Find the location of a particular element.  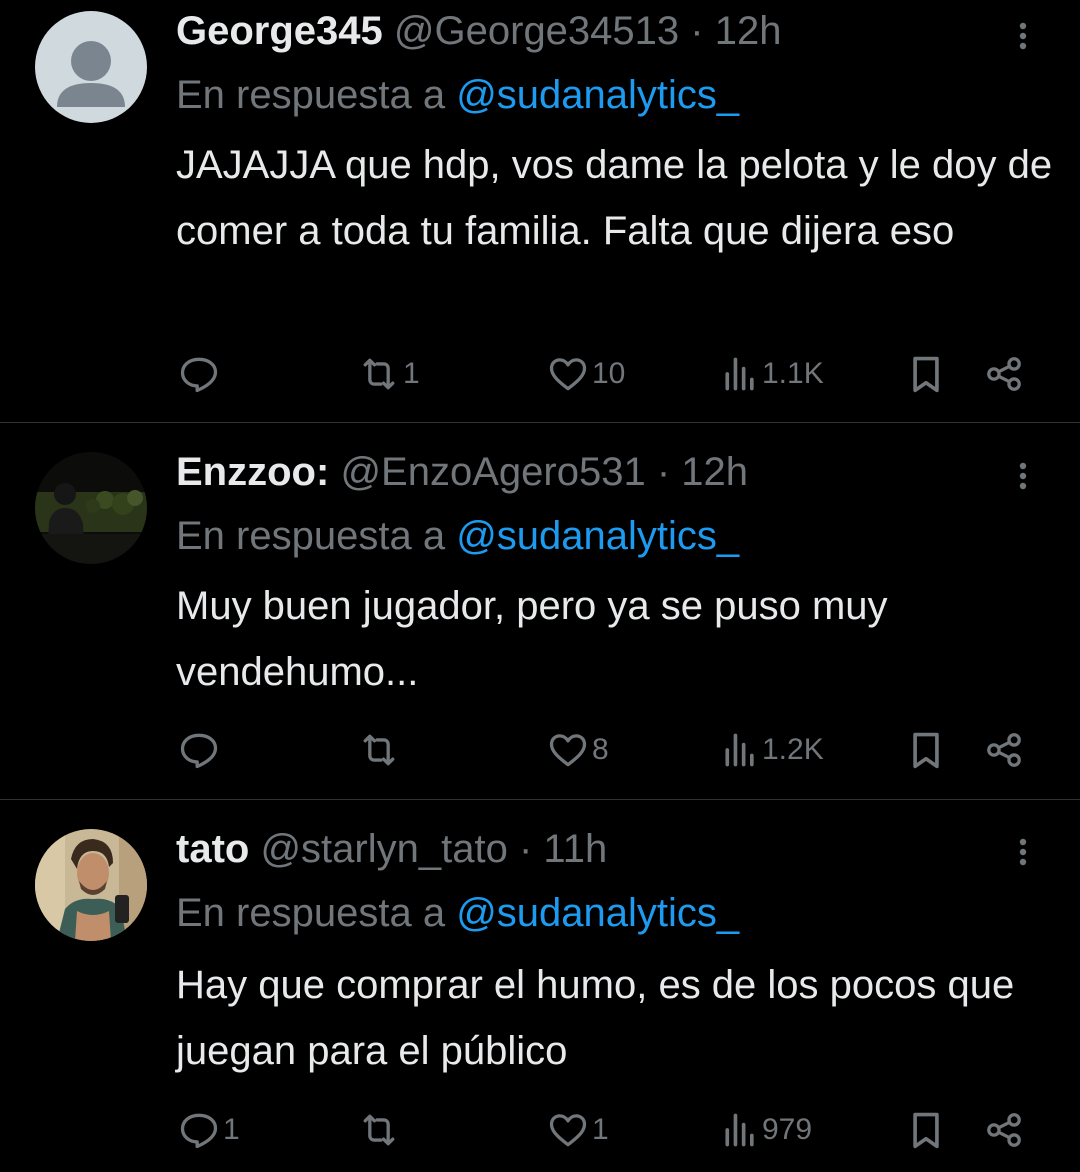

reply-button: 1 is located at coordinates (208, 1130).